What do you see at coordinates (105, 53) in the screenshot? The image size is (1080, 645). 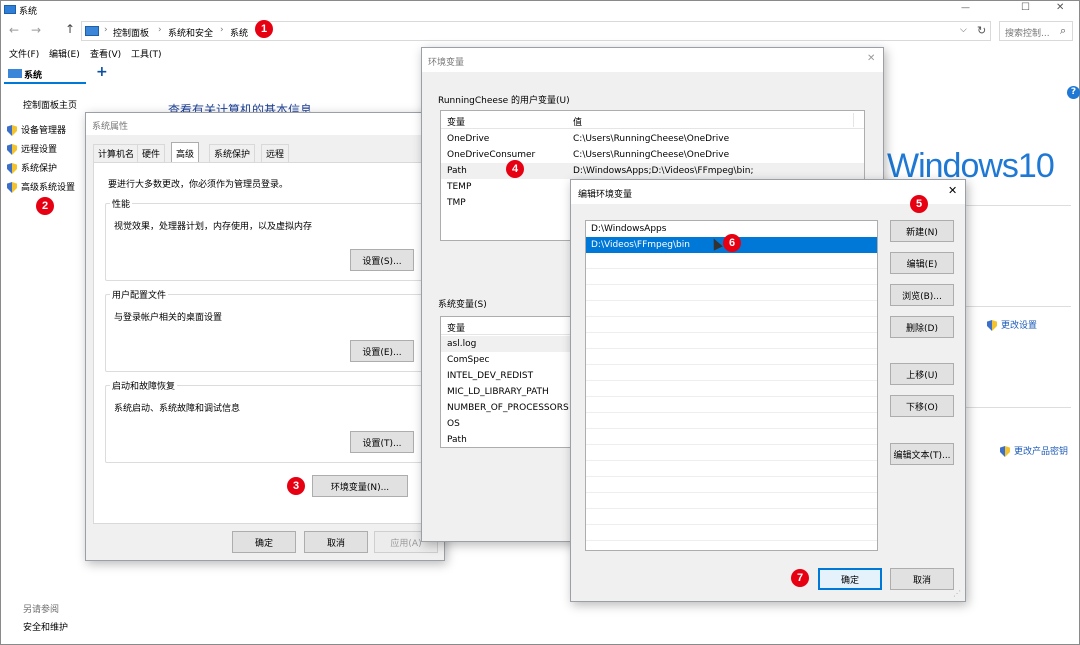 I see `menu-view: 查看(V)` at bounding box center [105, 53].